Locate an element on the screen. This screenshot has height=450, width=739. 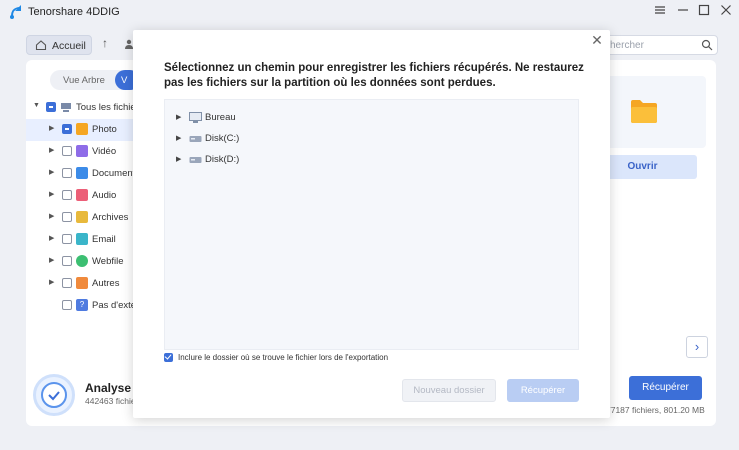
tree-item-document: ▶ Document is located at coordinates (81, 174).